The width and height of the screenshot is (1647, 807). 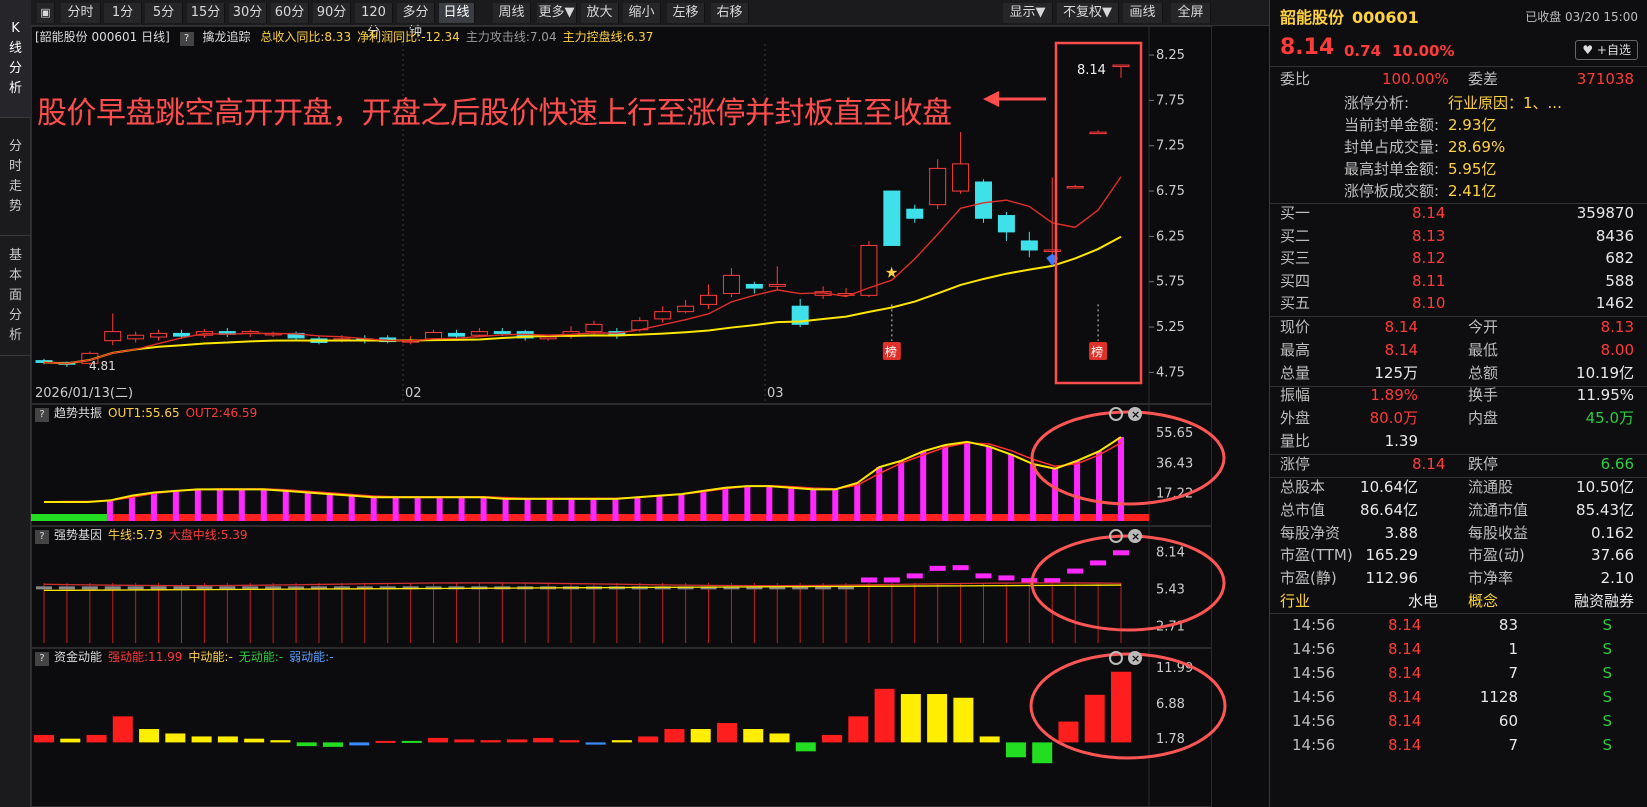 I want to click on buy-level-row: 买一 8.14 359870, so click(x=1458, y=213).